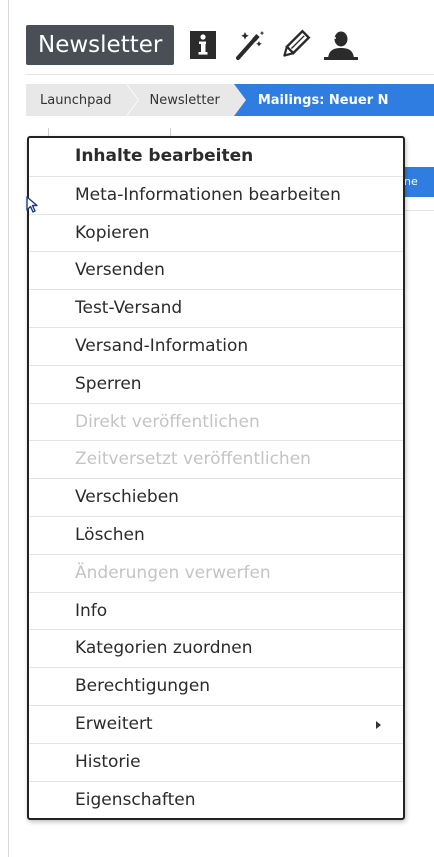 This screenshot has width=434, height=857. Describe the element at coordinates (110, 534) in the screenshot. I see `menu-item-label: Löschen` at that location.